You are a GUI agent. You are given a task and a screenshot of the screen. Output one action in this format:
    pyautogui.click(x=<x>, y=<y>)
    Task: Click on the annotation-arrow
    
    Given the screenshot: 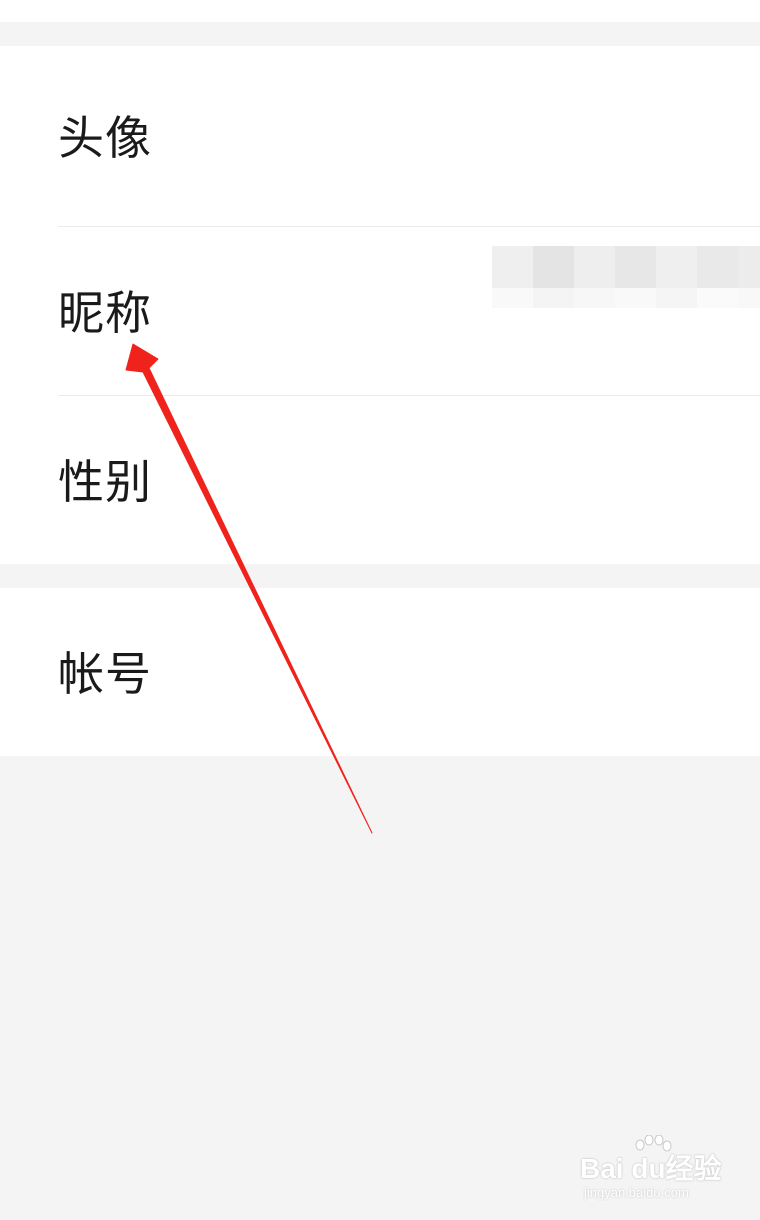 What is the action you would take?
    pyautogui.click(x=249, y=588)
    